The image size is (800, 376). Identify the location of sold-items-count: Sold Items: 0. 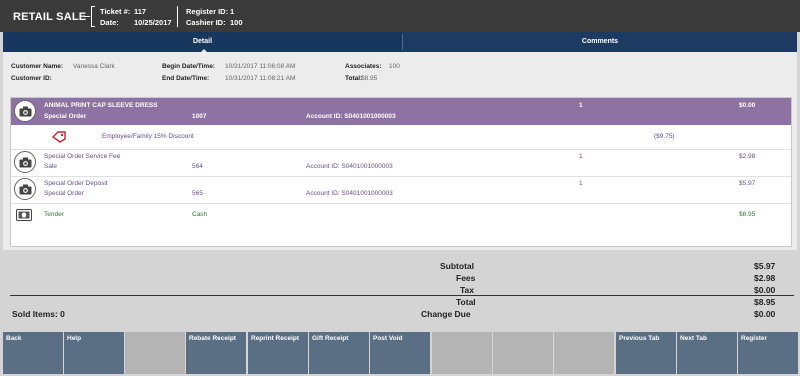
(38, 314).